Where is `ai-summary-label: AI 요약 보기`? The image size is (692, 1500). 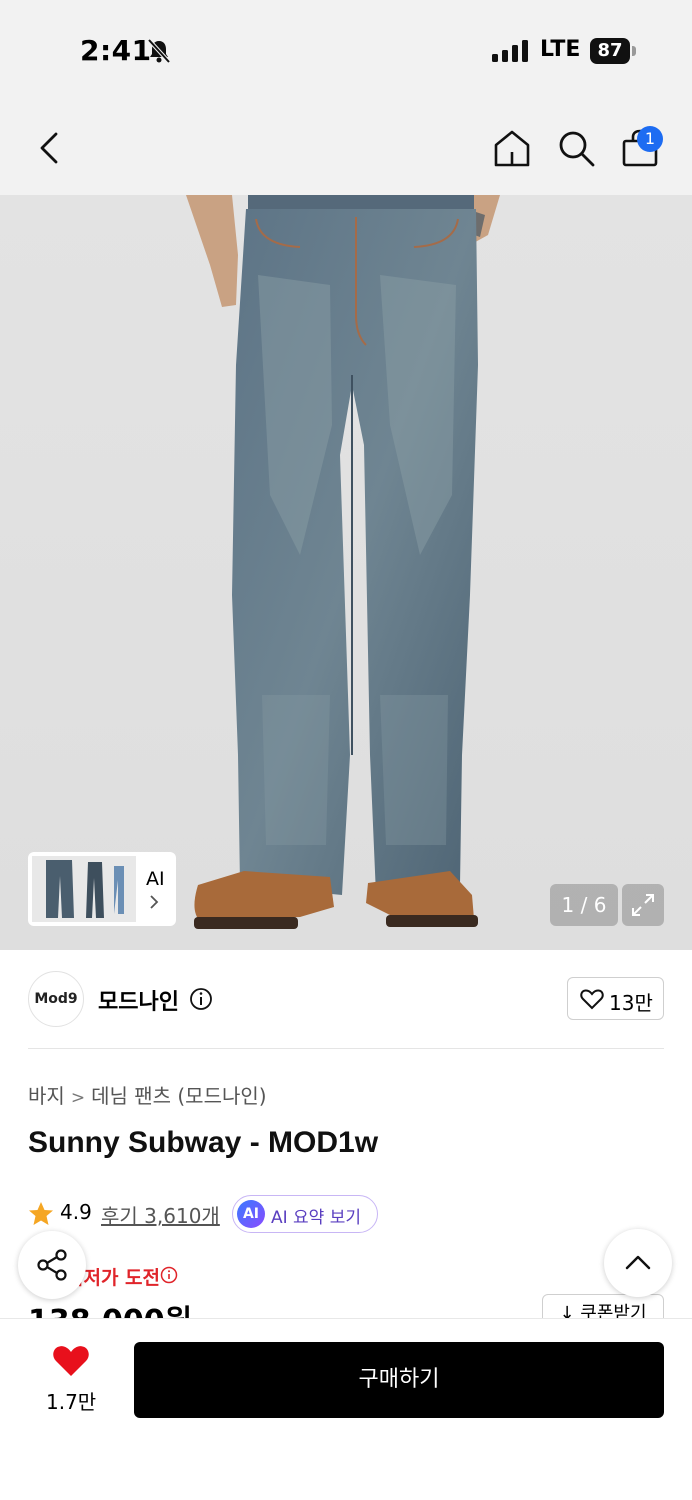 ai-summary-label: AI 요약 보기 is located at coordinates (316, 1218).